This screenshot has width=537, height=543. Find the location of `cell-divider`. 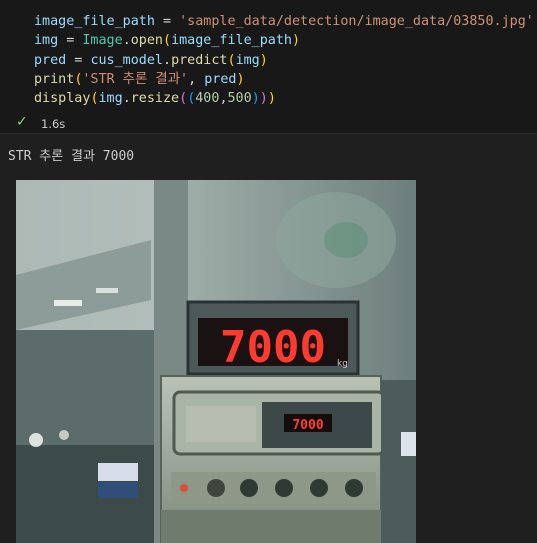

cell-divider is located at coordinates (268, 133).